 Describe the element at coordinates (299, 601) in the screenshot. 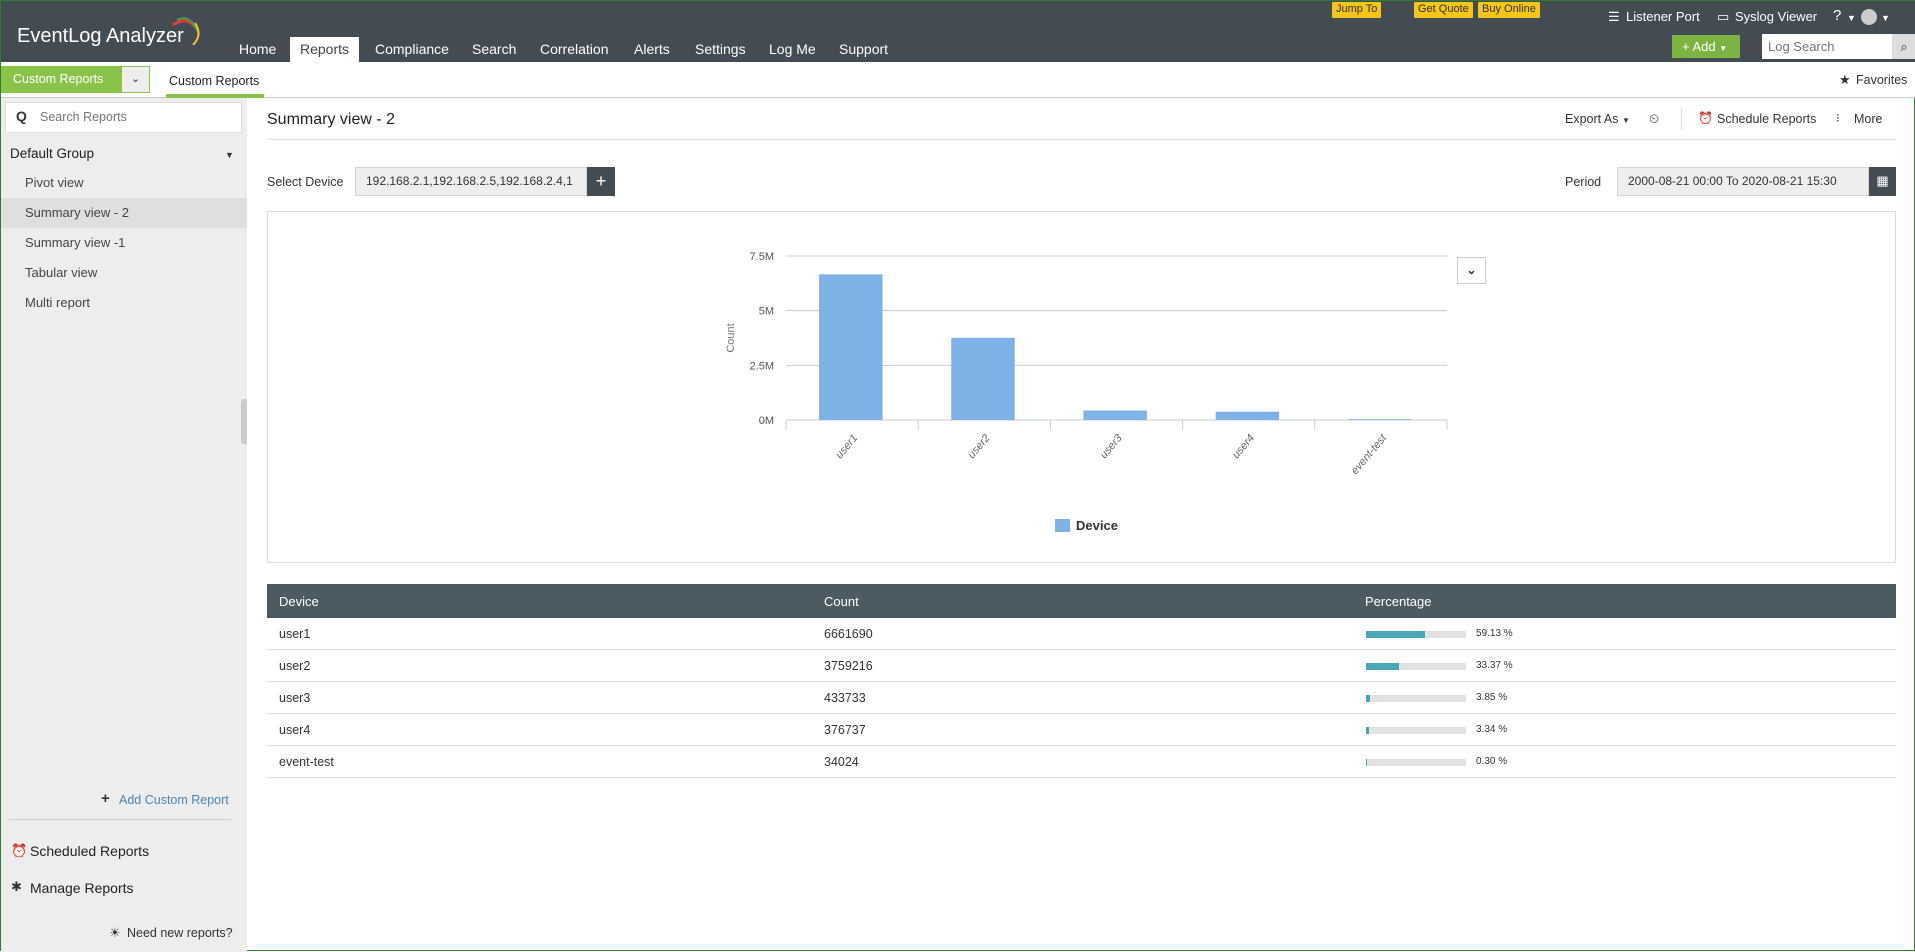

I see `col-device: Device` at that location.